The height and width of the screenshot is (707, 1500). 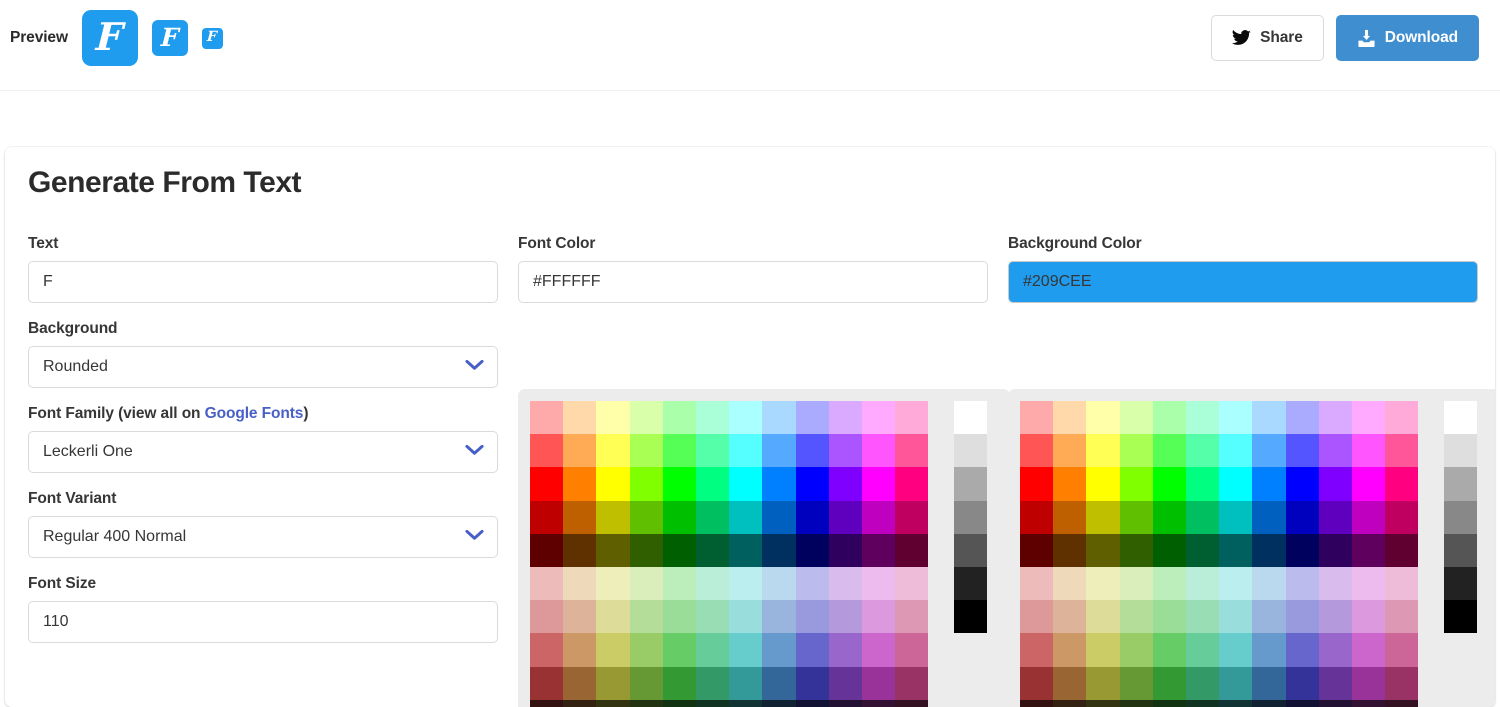 I want to click on font-family-select, so click(x=263, y=452).